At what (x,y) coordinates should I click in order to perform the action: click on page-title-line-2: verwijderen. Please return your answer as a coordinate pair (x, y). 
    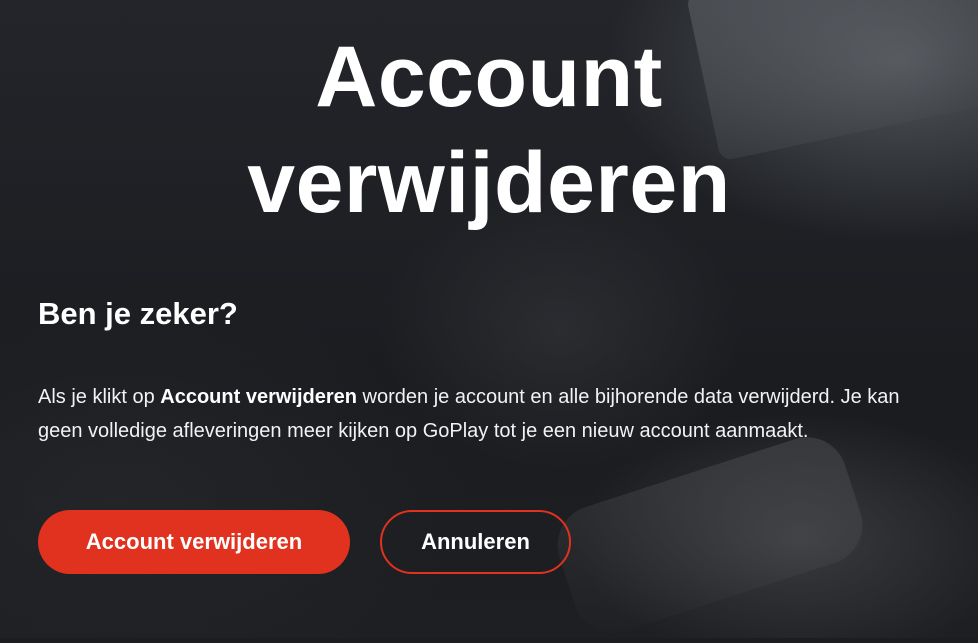
    Looking at the image, I should click on (489, 183).